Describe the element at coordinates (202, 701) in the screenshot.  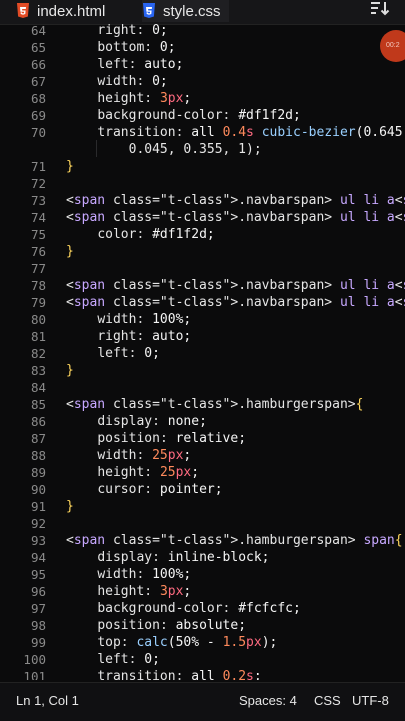
I see `status-bar: Ln 1, Col 1 Spaces: 4 CSS UTF-8` at that location.